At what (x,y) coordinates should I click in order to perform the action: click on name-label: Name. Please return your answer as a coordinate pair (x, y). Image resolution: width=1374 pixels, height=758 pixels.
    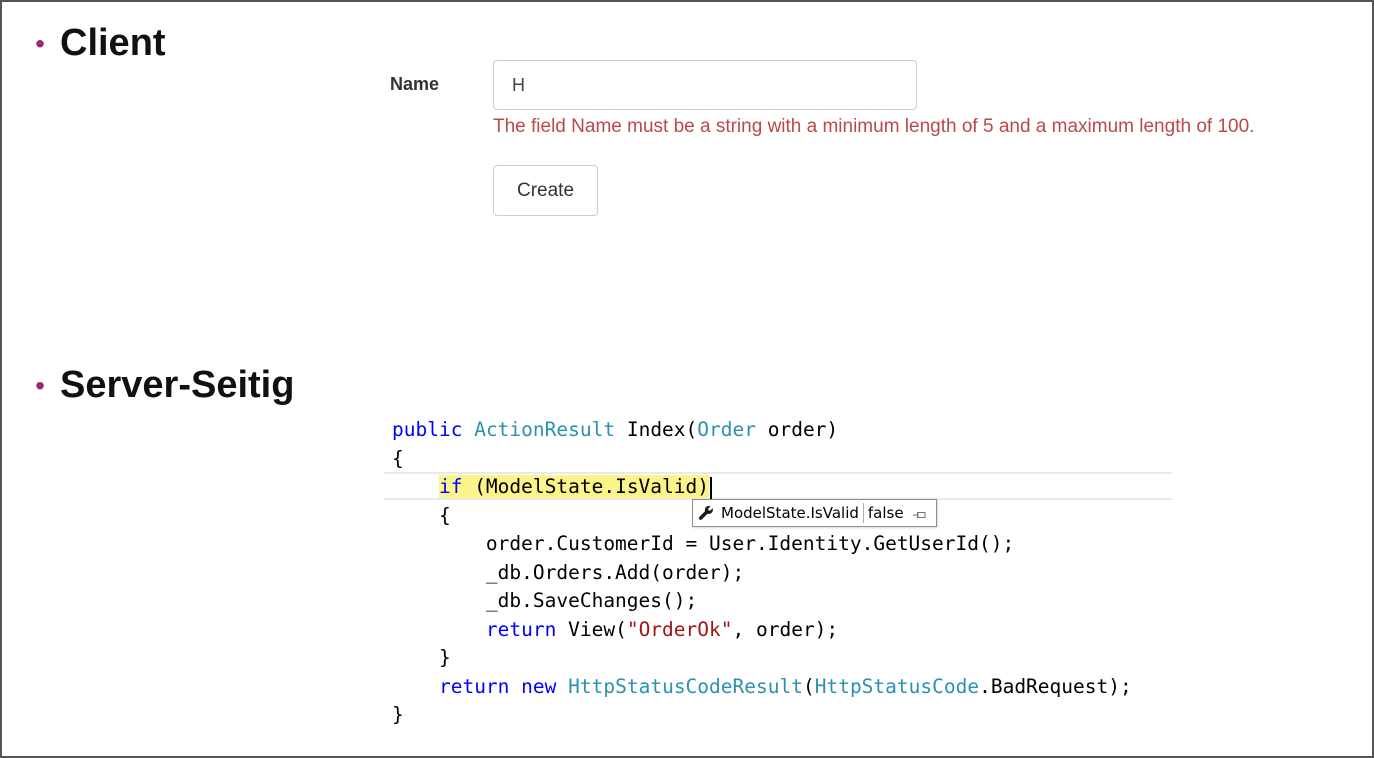
    Looking at the image, I should click on (415, 84).